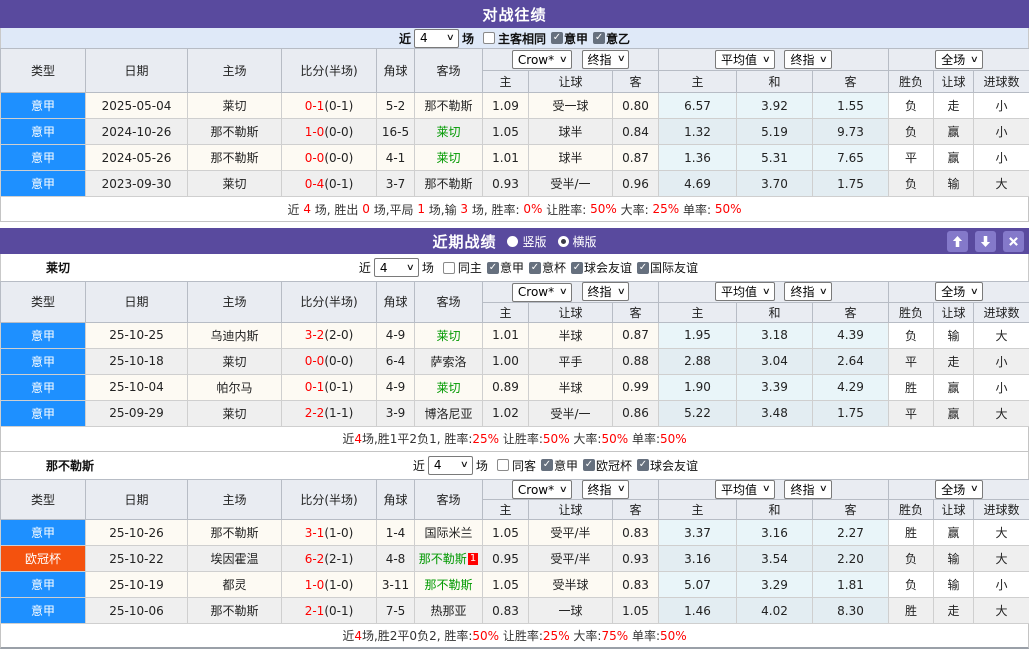  I want to click on fulltime-score: 1-0, so click(315, 132).